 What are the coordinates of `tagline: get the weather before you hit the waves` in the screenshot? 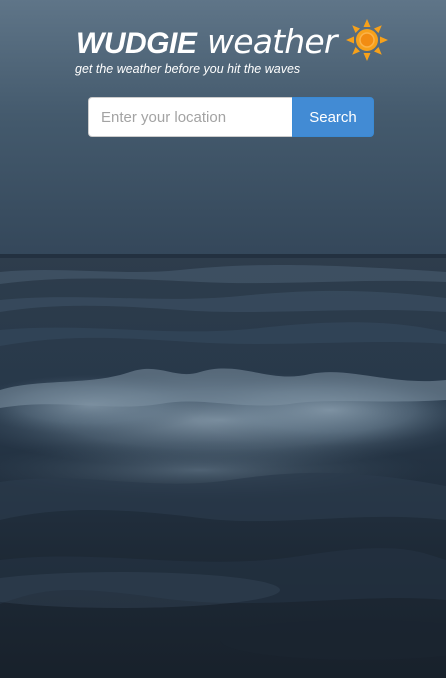 It's located at (188, 69).